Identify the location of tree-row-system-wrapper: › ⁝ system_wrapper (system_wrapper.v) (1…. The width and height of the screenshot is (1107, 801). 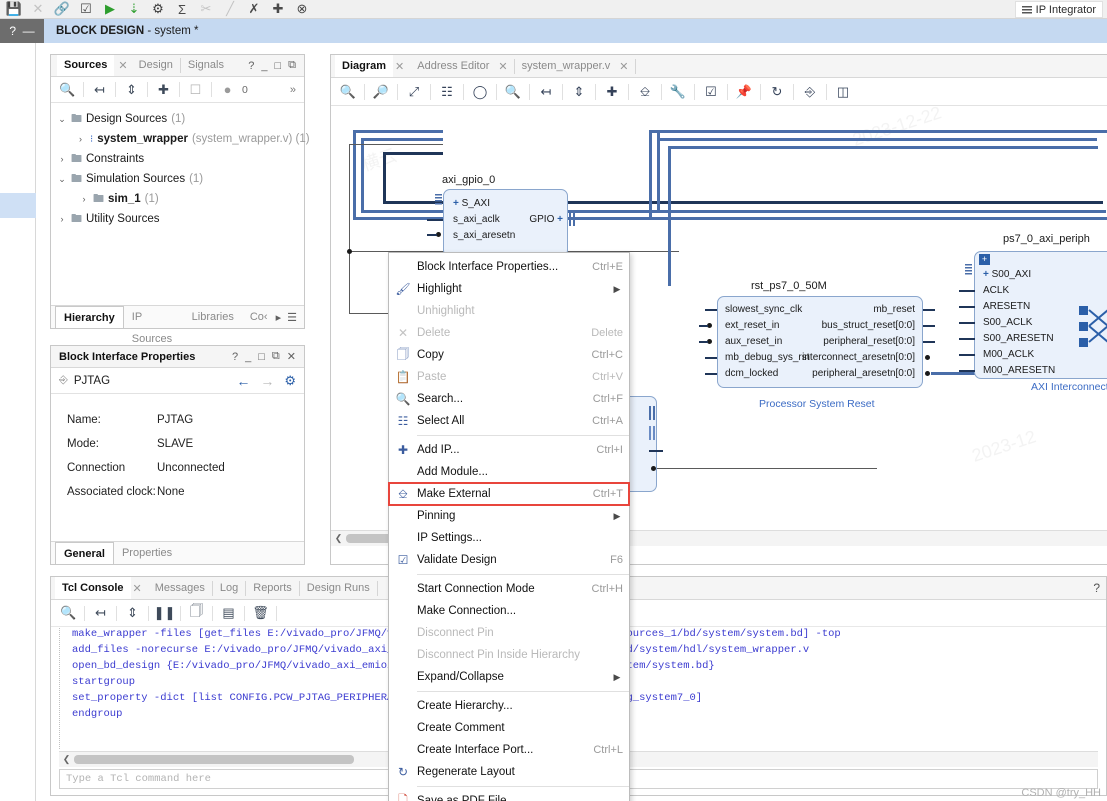
(183, 139).